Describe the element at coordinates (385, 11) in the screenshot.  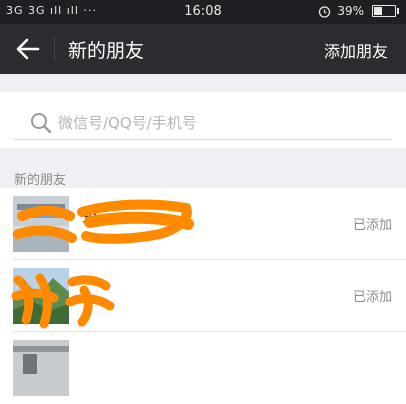
I see `battery-icon` at that location.